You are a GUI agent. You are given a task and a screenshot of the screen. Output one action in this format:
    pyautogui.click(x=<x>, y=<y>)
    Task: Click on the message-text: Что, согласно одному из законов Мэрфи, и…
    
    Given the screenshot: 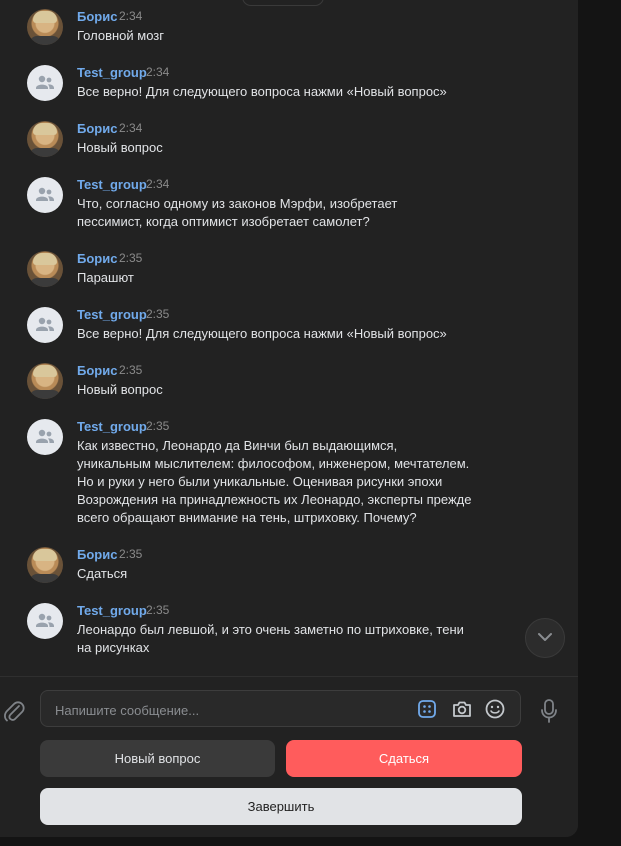 What is the action you would take?
    pyautogui.click(x=237, y=212)
    